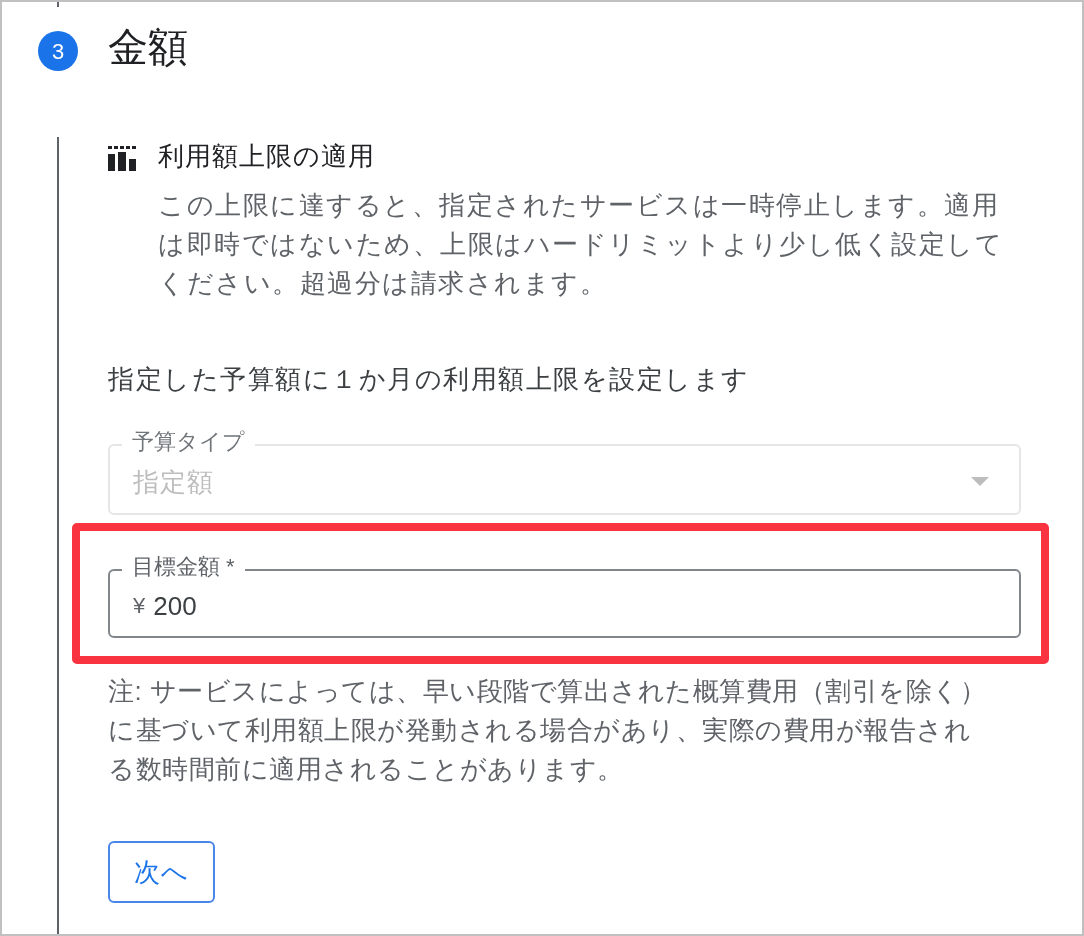 The height and width of the screenshot is (936, 1084). Describe the element at coordinates (980, 481) in the screenshot. I see `dropdown-caret-icon` at that location.